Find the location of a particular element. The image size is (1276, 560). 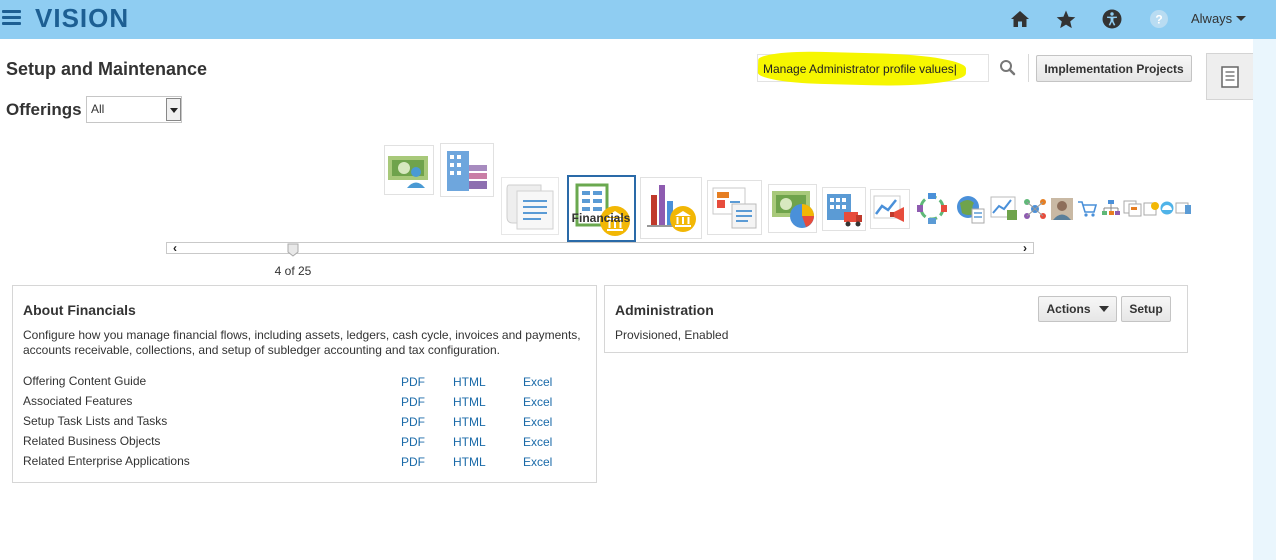

shopping-cart-icon is located at coordinates (1088, 209).